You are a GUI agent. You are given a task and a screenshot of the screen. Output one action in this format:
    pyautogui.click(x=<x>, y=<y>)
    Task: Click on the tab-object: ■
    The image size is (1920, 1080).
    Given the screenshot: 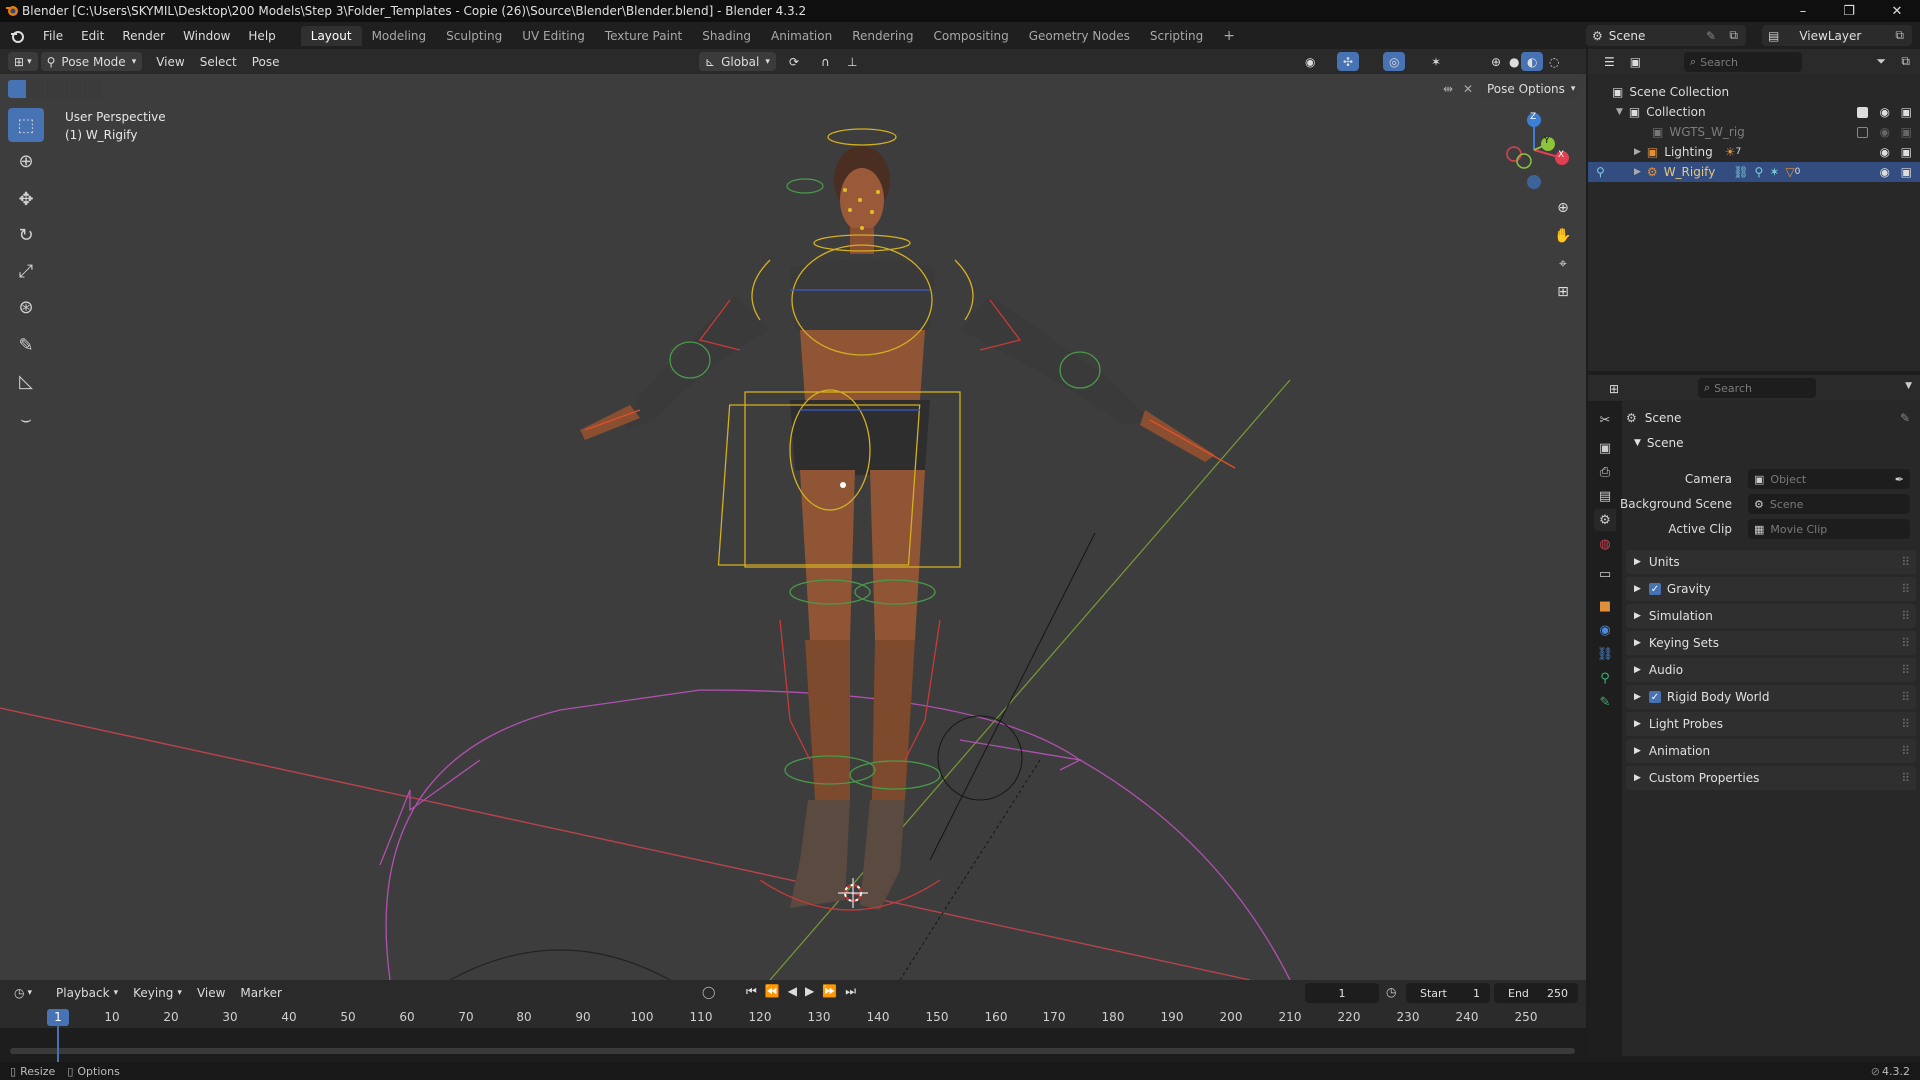 What is the action you would take?
    pyautogui.click(x=1605, y=606)
    